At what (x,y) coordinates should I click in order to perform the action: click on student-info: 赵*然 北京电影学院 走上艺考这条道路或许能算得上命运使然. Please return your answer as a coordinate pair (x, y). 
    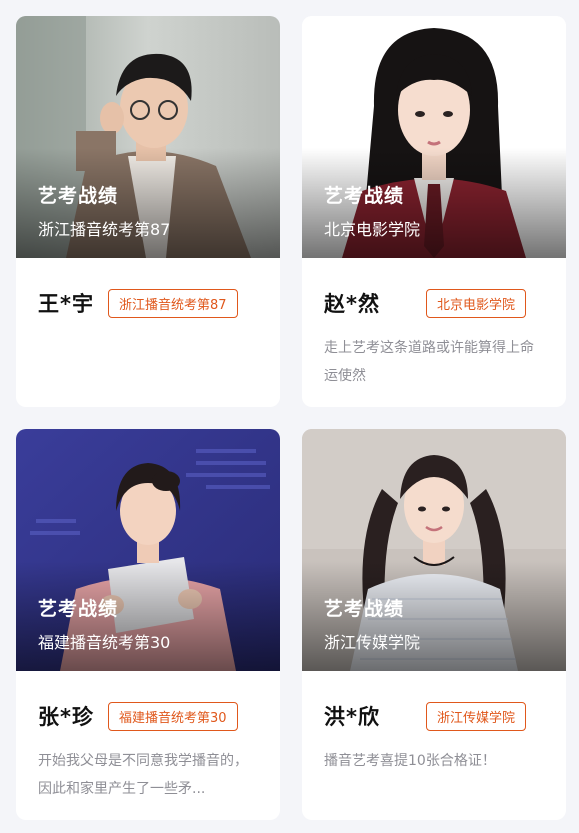
    Looking at the image, I should click on (434, 324).